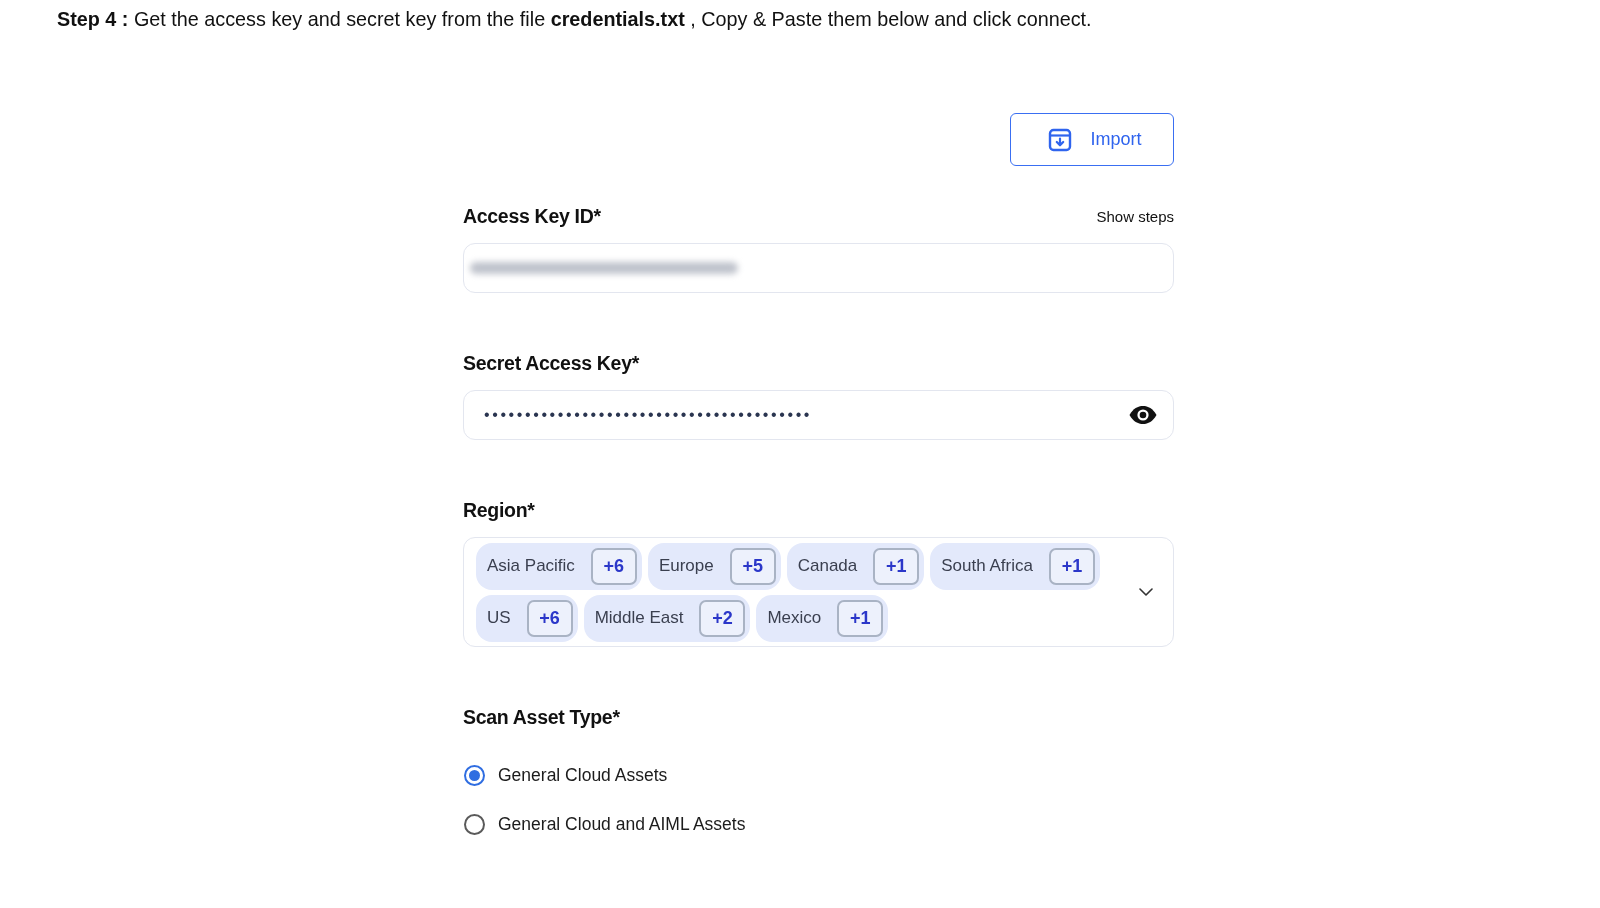  Describe the element at coordinates (987, 566) in the screenshot. I see `chip-label: South Africa` at that location.